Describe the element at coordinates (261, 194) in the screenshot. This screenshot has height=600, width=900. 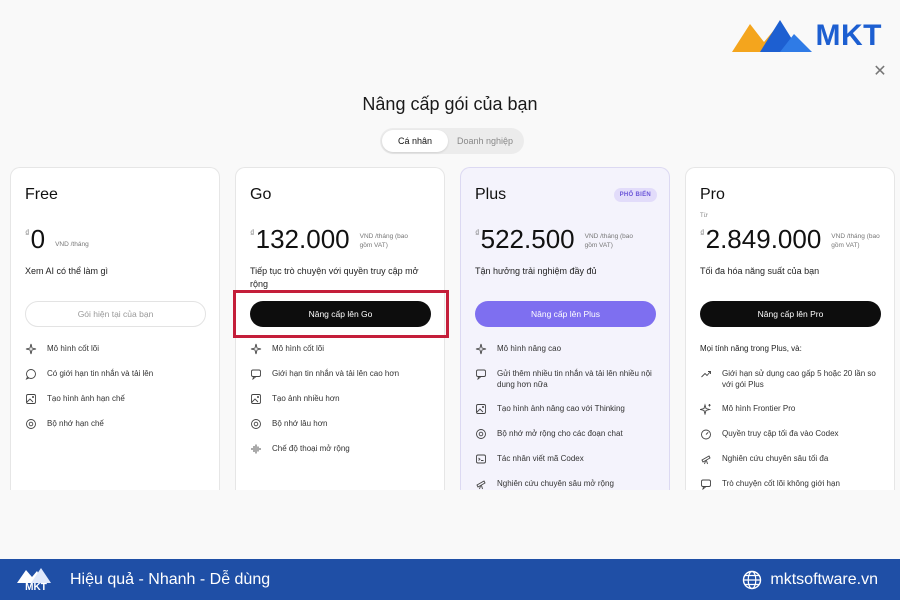
I see `plan-name: Go` at that location.